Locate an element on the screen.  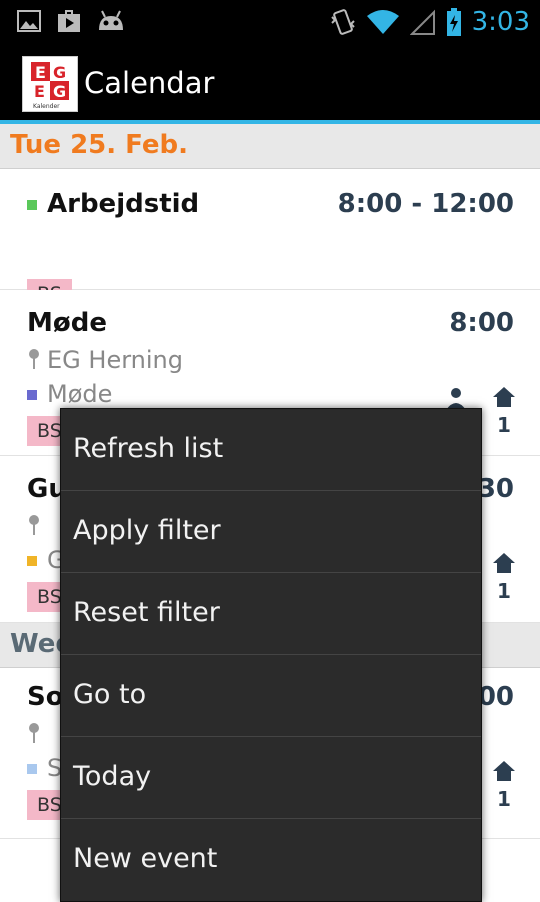
menu-item-label: Refresh list is located at coordinates (148, 448).